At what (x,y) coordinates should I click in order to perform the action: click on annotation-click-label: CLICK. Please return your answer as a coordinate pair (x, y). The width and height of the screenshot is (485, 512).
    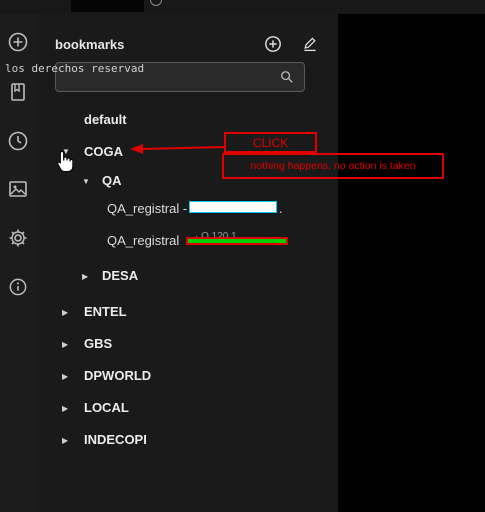
    Looking at the image, I should click on (270, 142).